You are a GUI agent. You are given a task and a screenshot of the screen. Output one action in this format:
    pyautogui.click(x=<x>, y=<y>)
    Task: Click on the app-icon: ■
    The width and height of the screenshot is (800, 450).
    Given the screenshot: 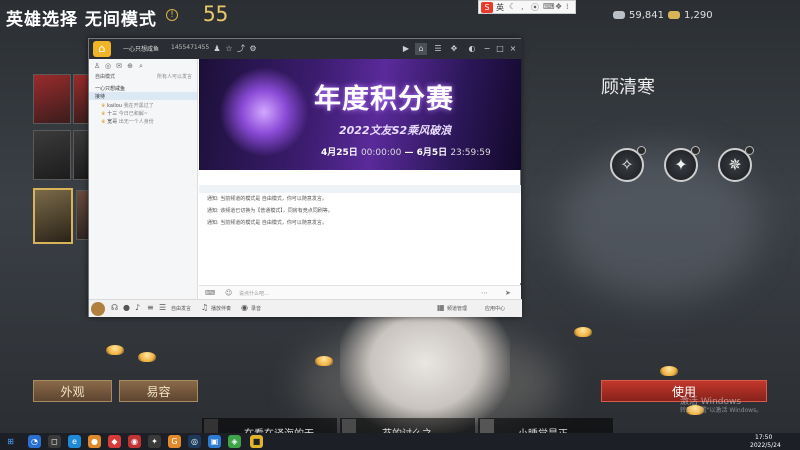 What is the action you would take?
    pyautogui.click(x=256, y=441)
    